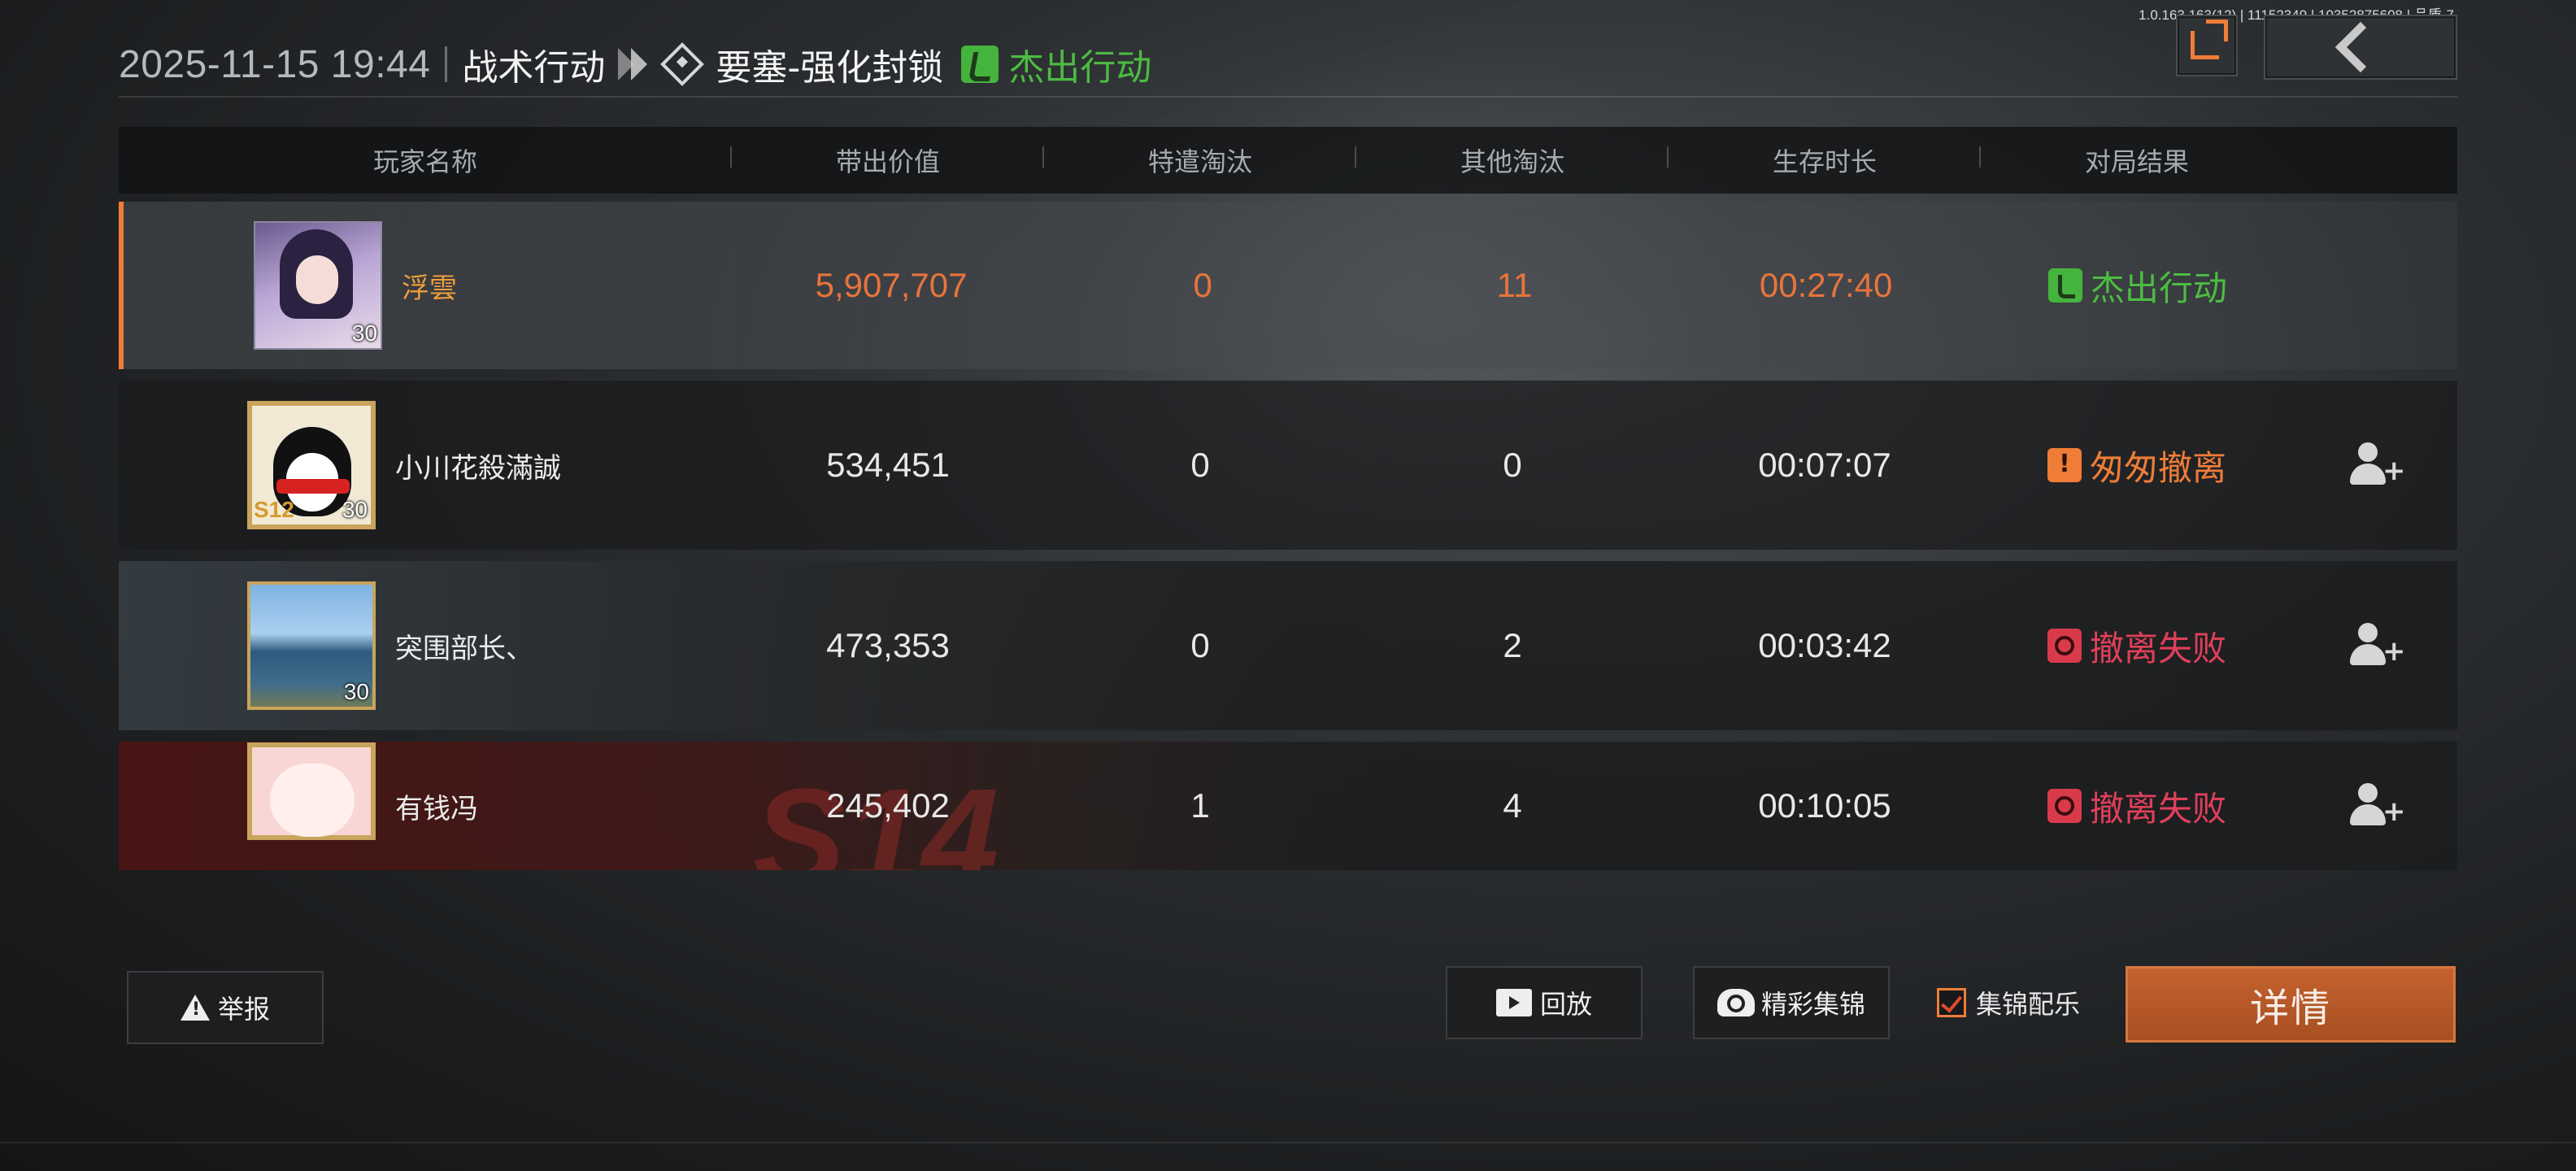 The image size is (2576, 1171). What do you see at coordinates (1825, 806) in the screenshot?
I see `survival-time: 00:10:05` at bounding box center [1825, 806].